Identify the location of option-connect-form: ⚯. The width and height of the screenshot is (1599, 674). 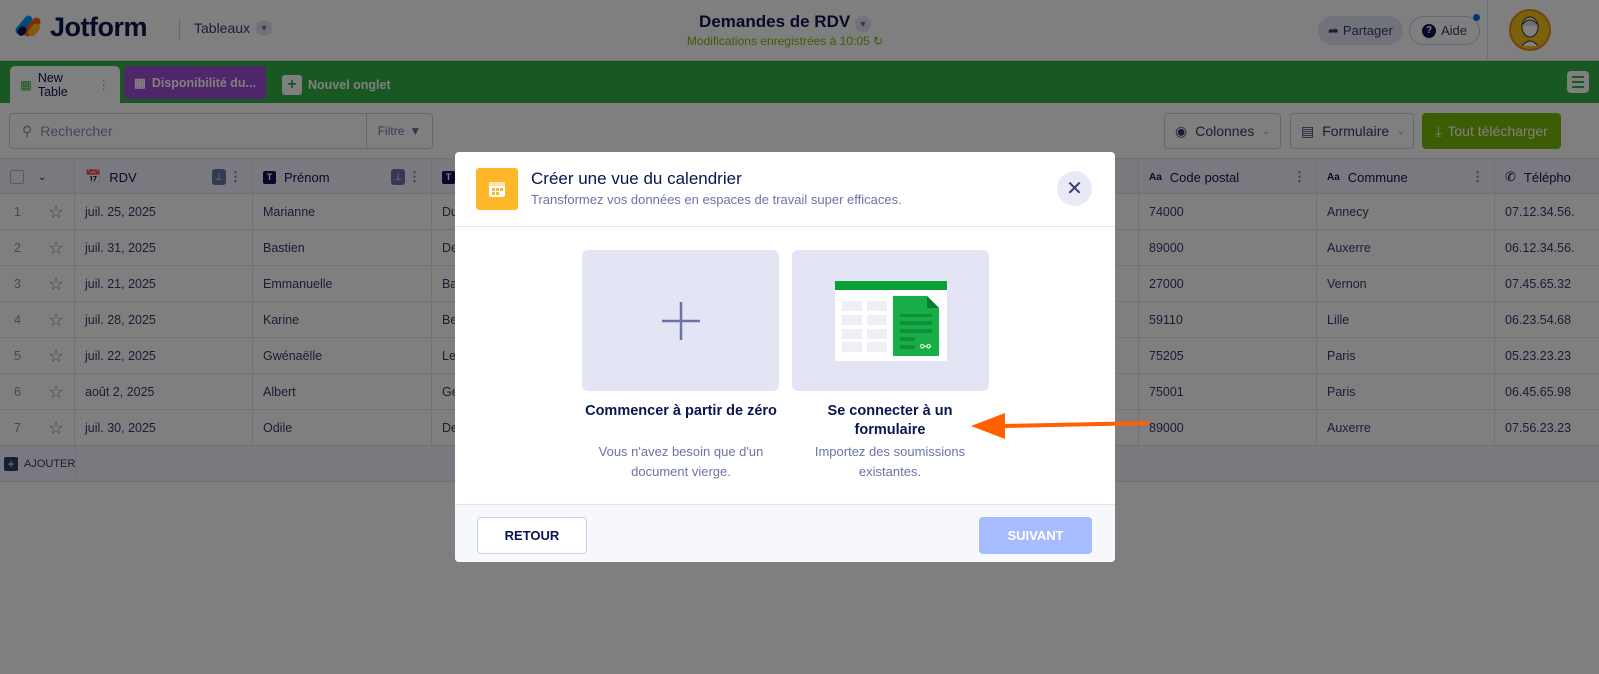
(890, 320).